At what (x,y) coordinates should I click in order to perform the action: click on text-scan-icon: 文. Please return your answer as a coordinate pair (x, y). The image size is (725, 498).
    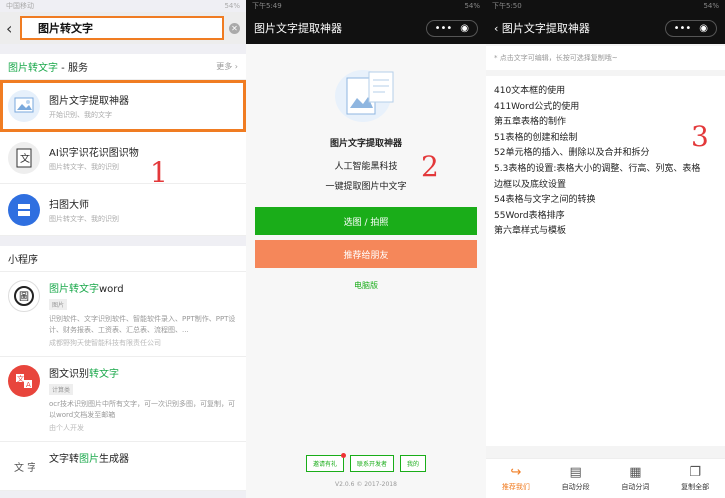
    Looking at the image, I should click on (24, 157).